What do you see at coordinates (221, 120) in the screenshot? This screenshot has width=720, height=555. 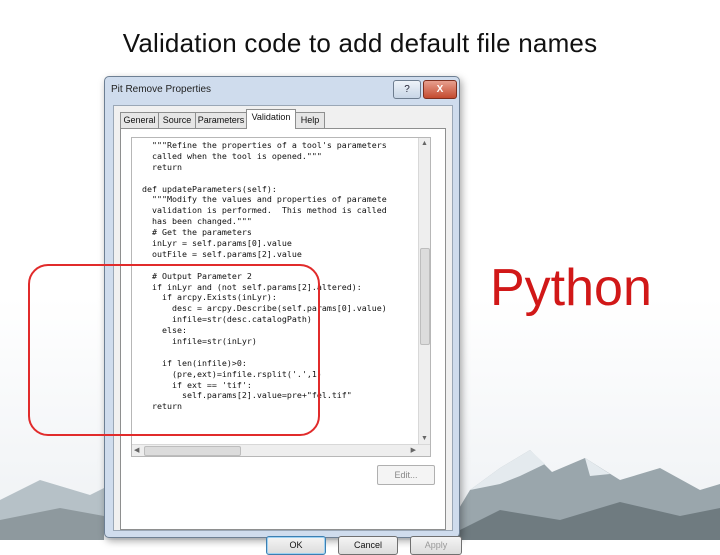 I see `tab-parameters: Parameters` at bounding box center [221, 120].